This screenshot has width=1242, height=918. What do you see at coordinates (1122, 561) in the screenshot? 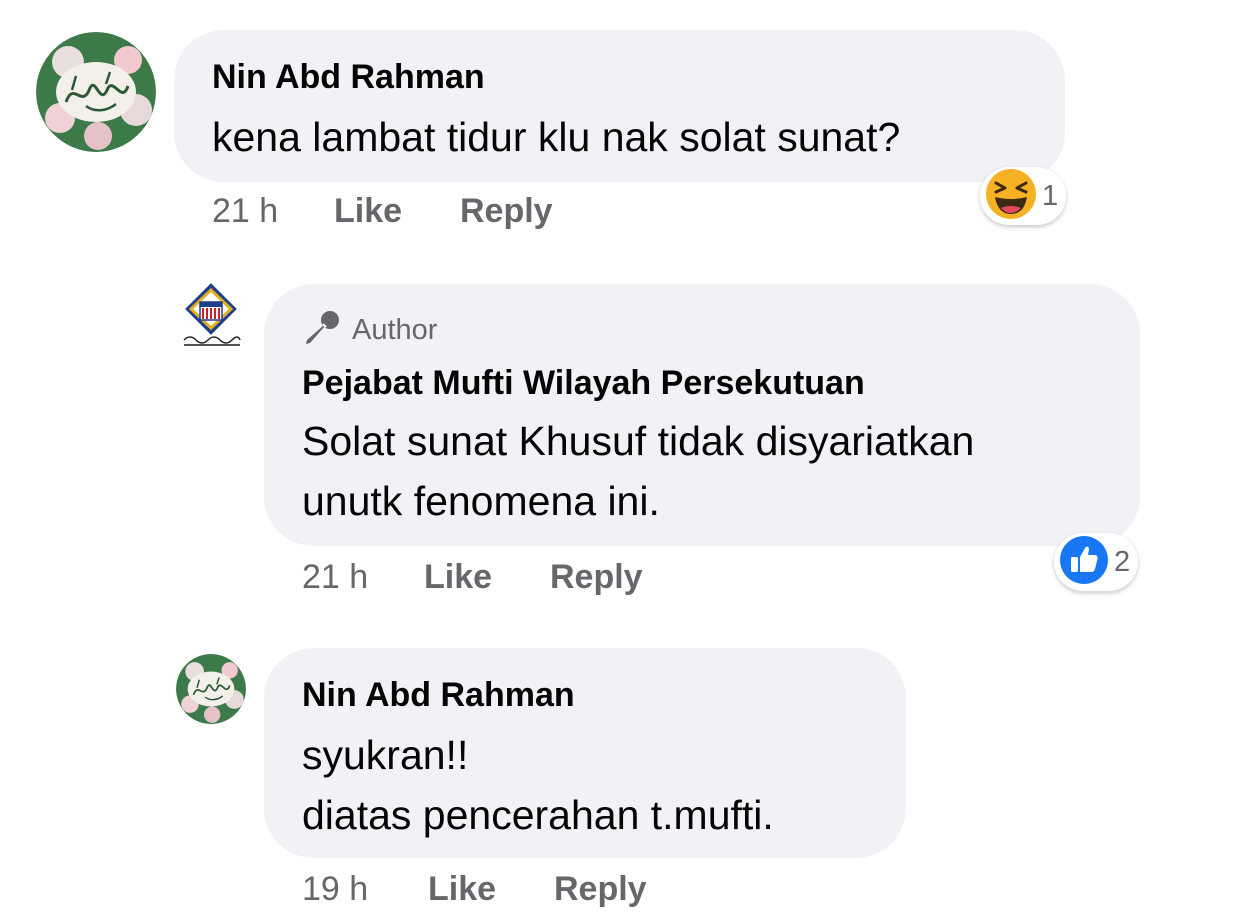
I see `reaction-count: 2` at bounding box center [1122, 561].